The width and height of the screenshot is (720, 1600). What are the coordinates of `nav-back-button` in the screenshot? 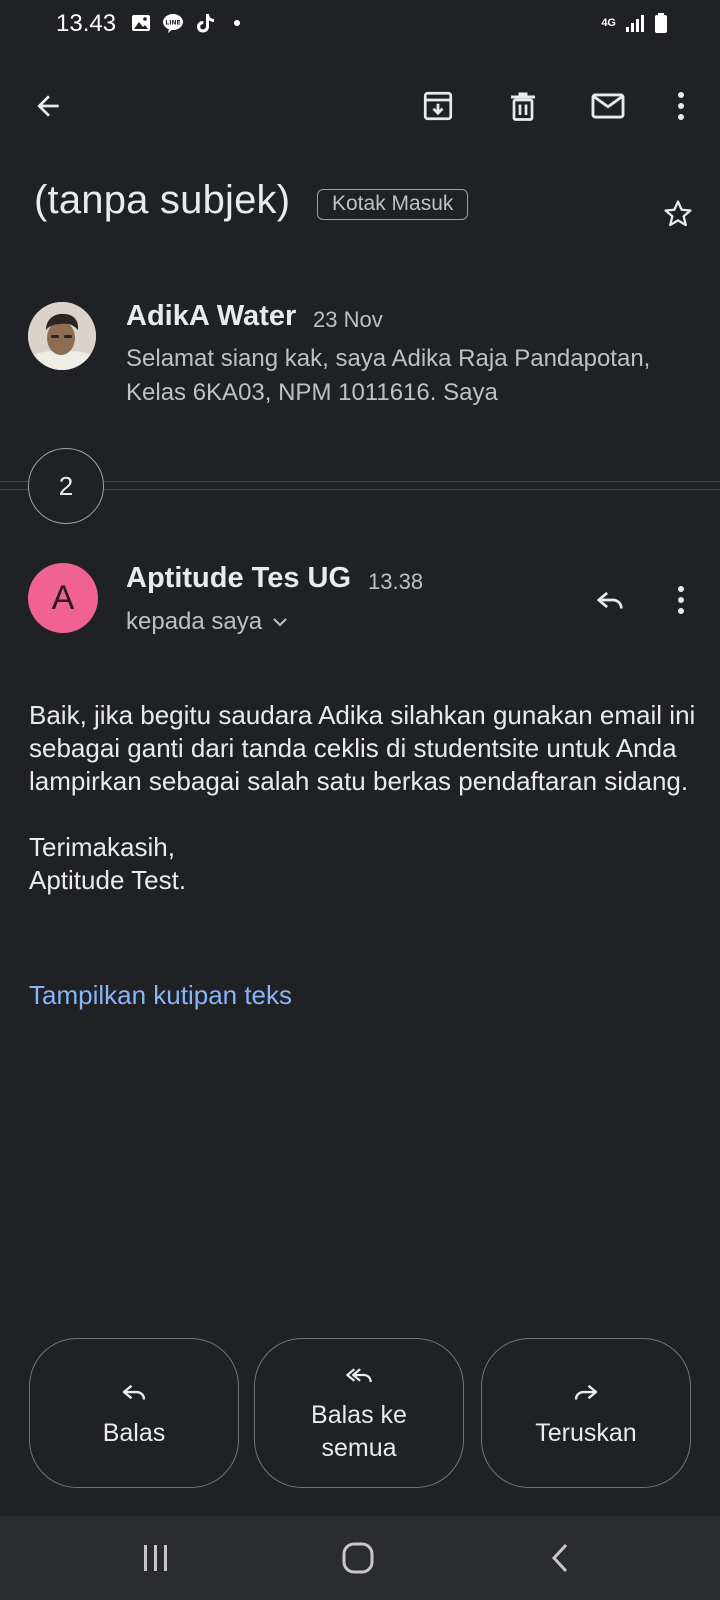 It's located at (560, 1558).